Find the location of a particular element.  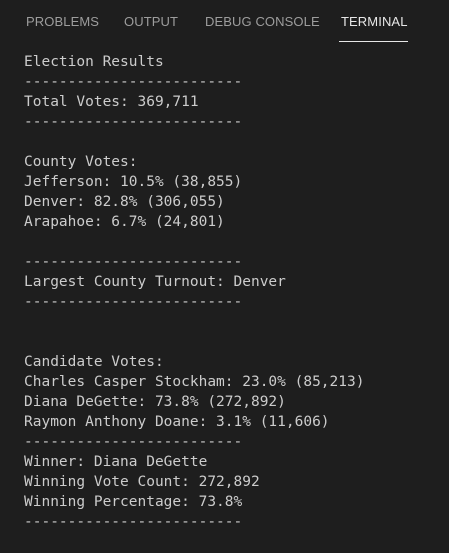

terminal-line: Raymon Anthony Doane: 3.1% (11,606) is located at coordinates (177, 422).